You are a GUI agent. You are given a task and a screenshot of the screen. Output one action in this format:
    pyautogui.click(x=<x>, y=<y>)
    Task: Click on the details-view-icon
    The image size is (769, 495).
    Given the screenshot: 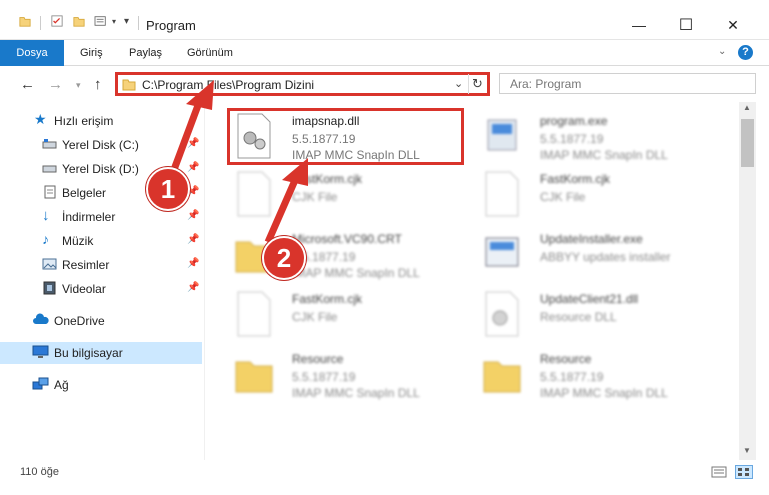 What is the action you would take?
    pyautogui.click(x=719, y=472)
    